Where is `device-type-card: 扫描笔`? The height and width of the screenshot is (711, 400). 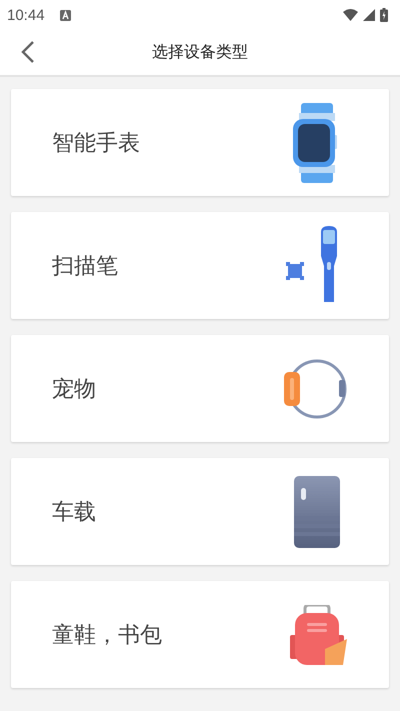
device-type-card: 扫描笔 is located at coordinates (200, 265).